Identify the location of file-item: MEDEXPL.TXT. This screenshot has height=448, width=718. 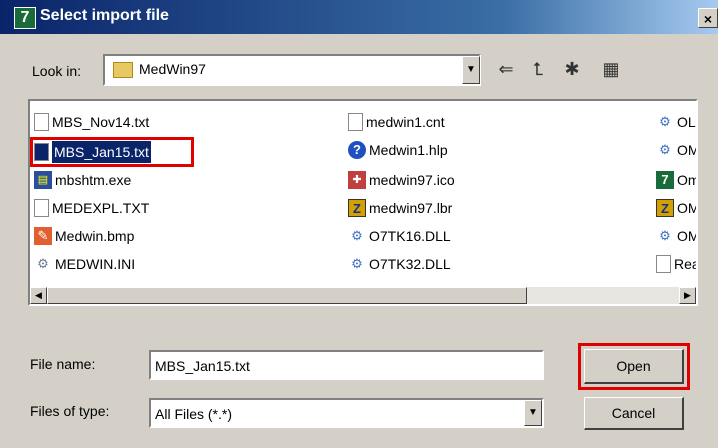
(91, 208).